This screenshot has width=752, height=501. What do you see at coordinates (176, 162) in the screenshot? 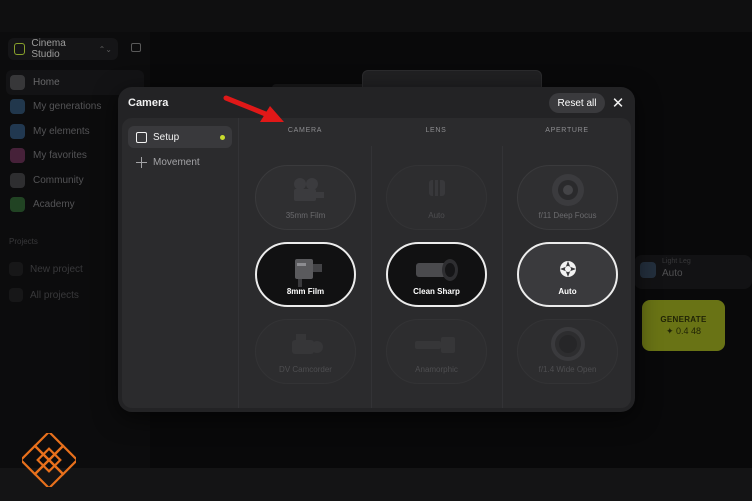
I see `tab-label: Movement` at bounding box center [176, 162].